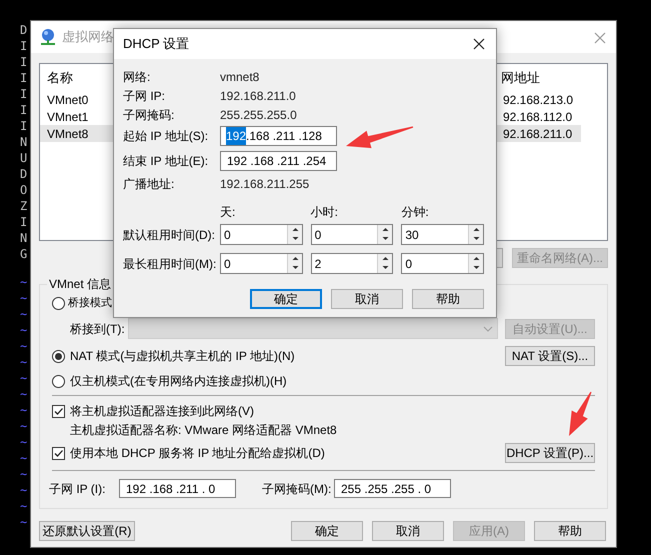 This screenshot has height=555, width=651. I want to click on column-label: 小时:, so click(324, 212).